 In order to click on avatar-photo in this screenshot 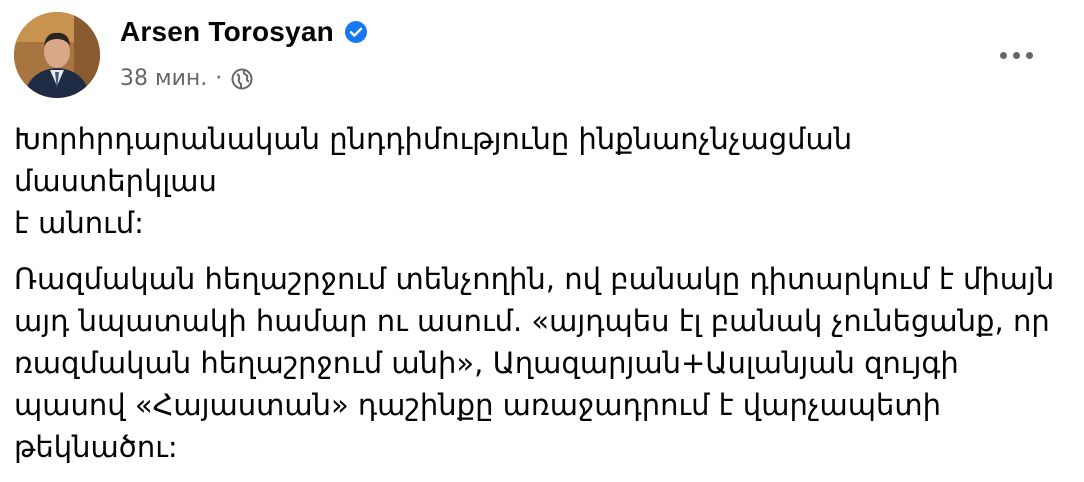, I will do `click(57, 55)`.